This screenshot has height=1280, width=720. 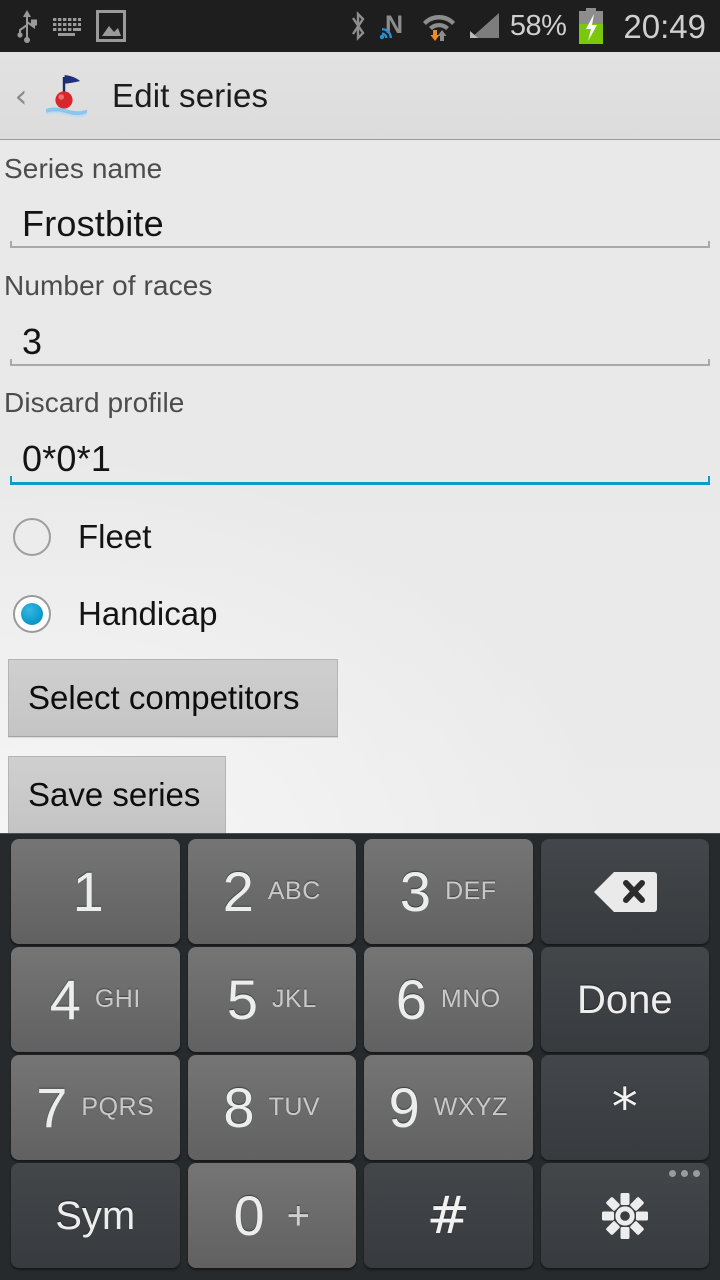 What do you see at coordinates (470, 1107) in the screenshot?
I see `key-9-letters: WXYZ` at bounding box center [470, 1107].